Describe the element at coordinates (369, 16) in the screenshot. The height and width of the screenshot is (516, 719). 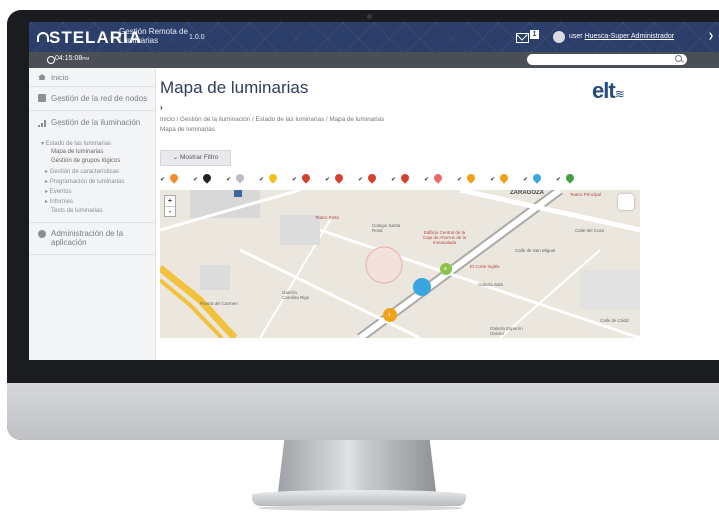
I see `camera` at that location.